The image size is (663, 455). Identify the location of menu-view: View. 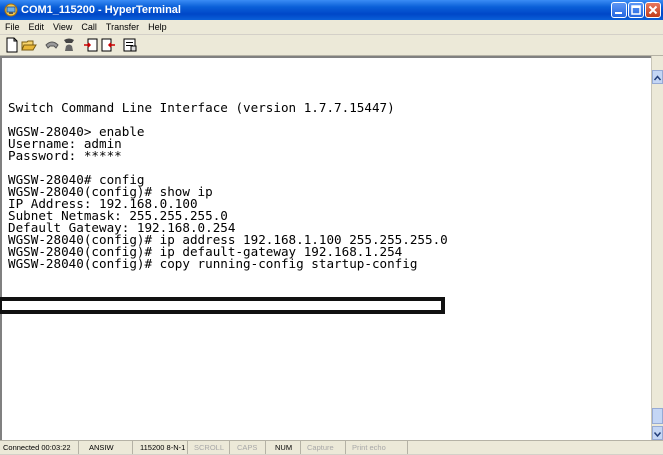
(63, 27).